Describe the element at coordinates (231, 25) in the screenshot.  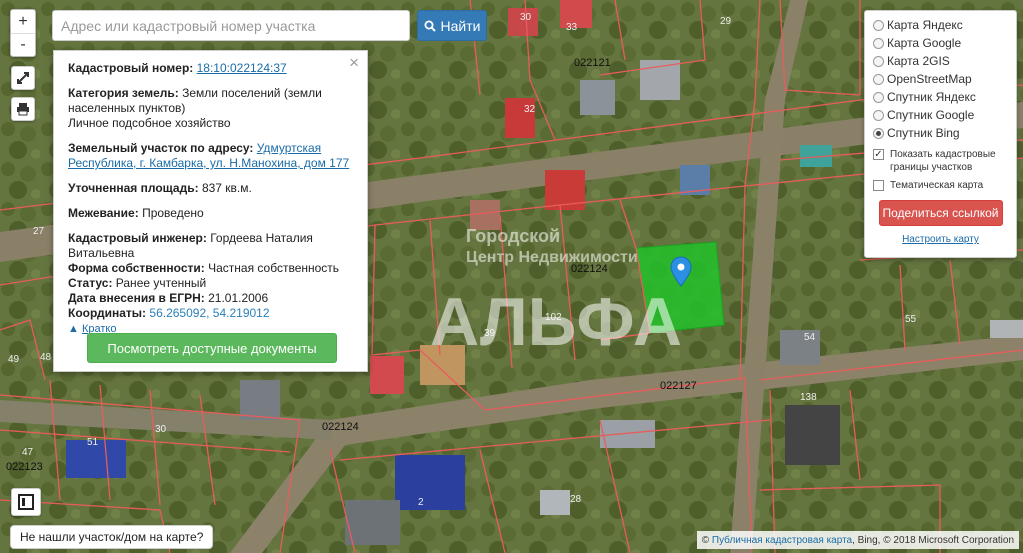
I see `search-input` at that location.